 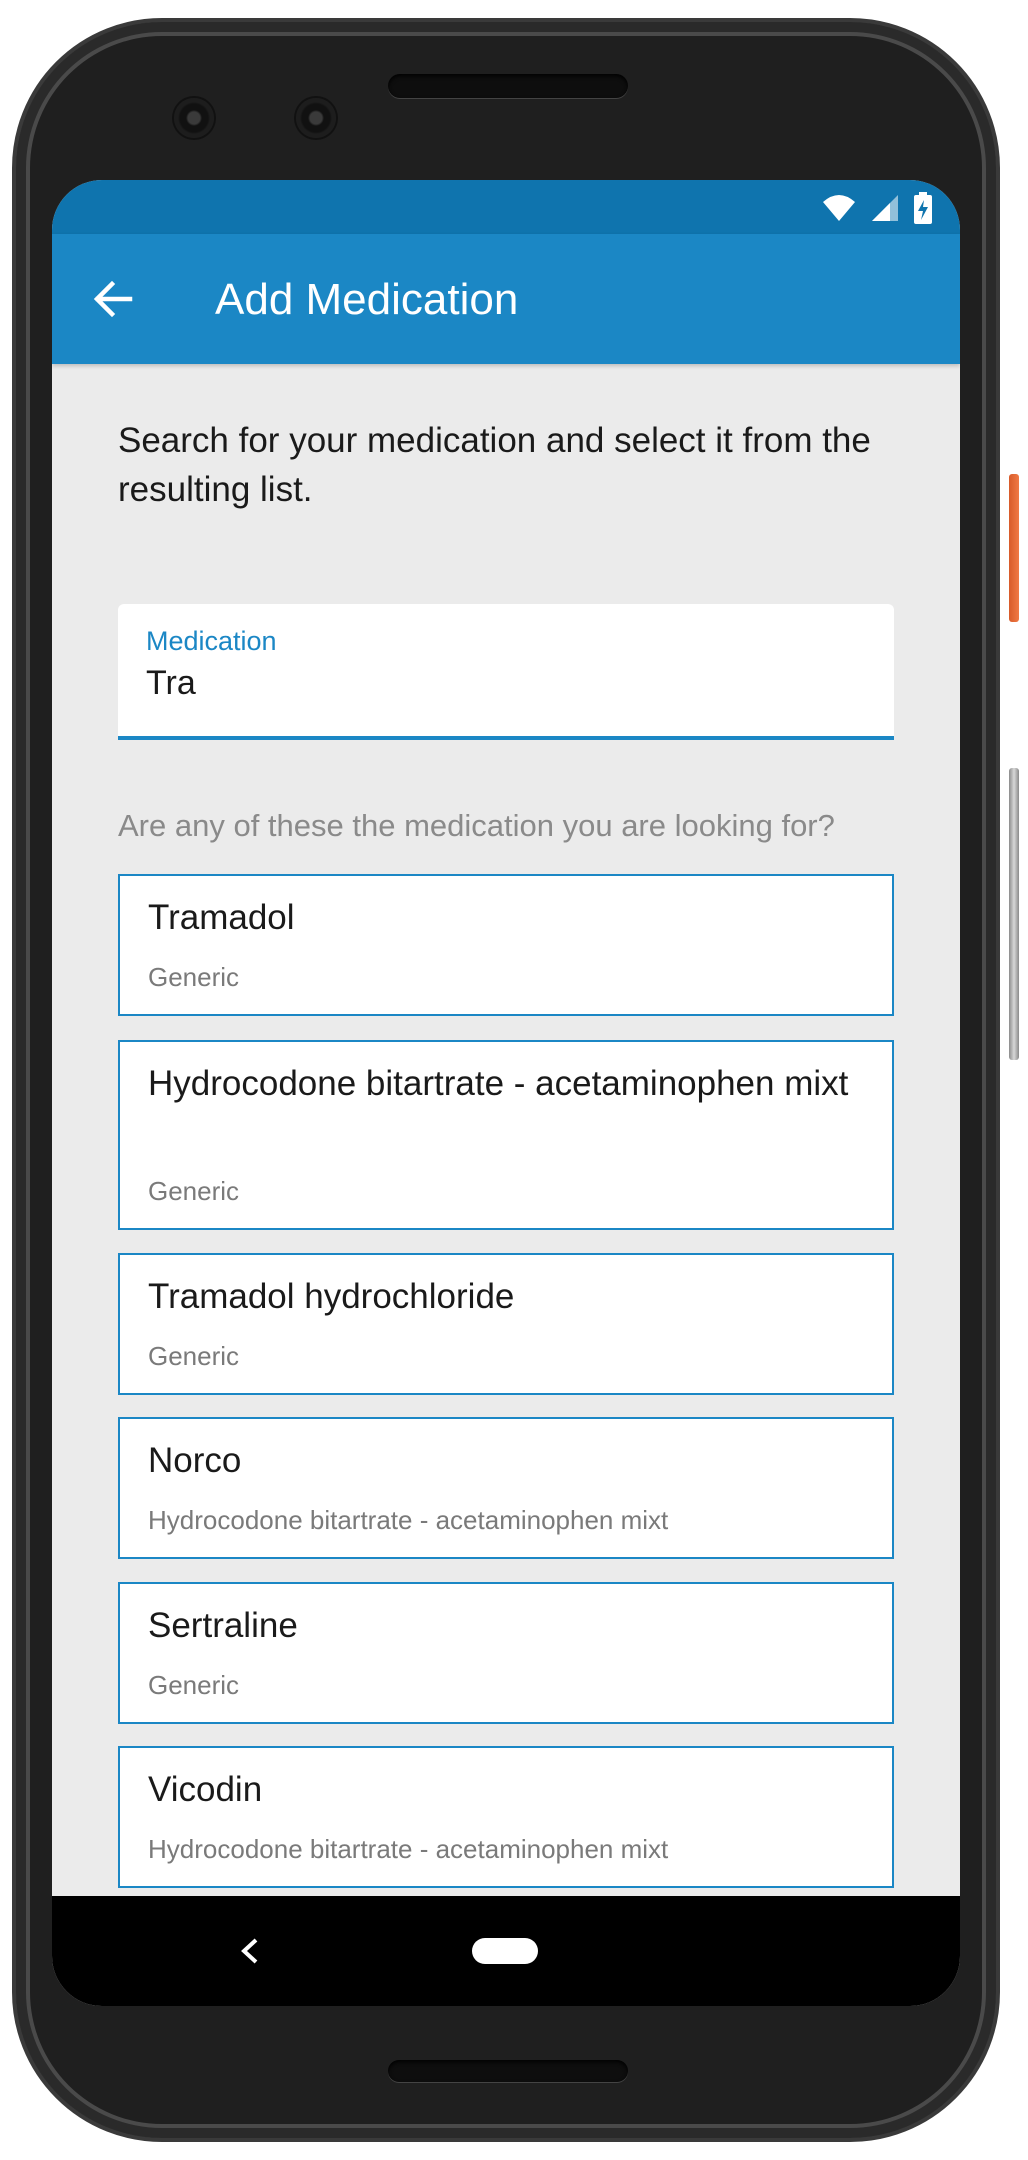 What do you see at coordinates (508, 2071) in the screenshot?
I see `bottom-speaker` at bounding box center [508, 2071].